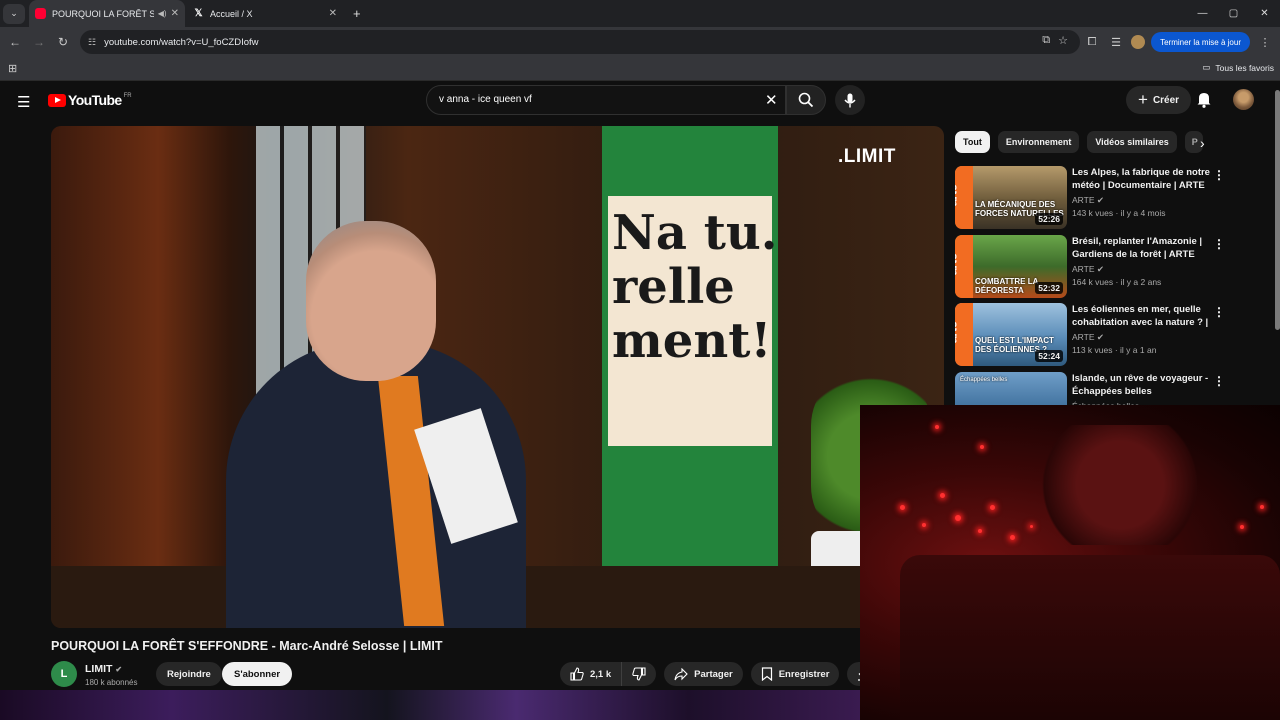 This screenshot has height=720, width=1280. What do you see at coordinates (430, 705) in the screenshot?
I see `next-content-strip` at bounding box center [430, 705].